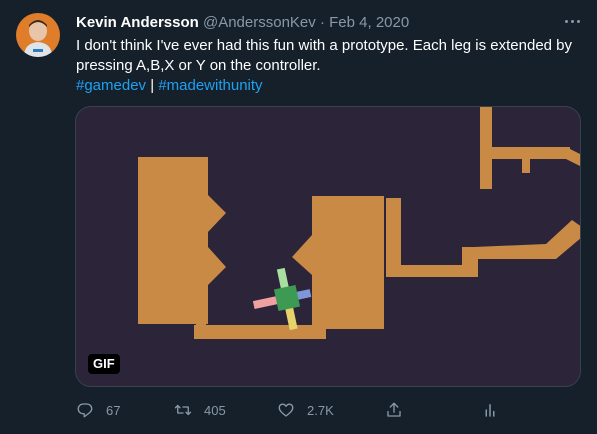  What do you see at coordinates (38, 38) in the screenshot?
I see `avatar-photo` at bounding box center [38, 38].